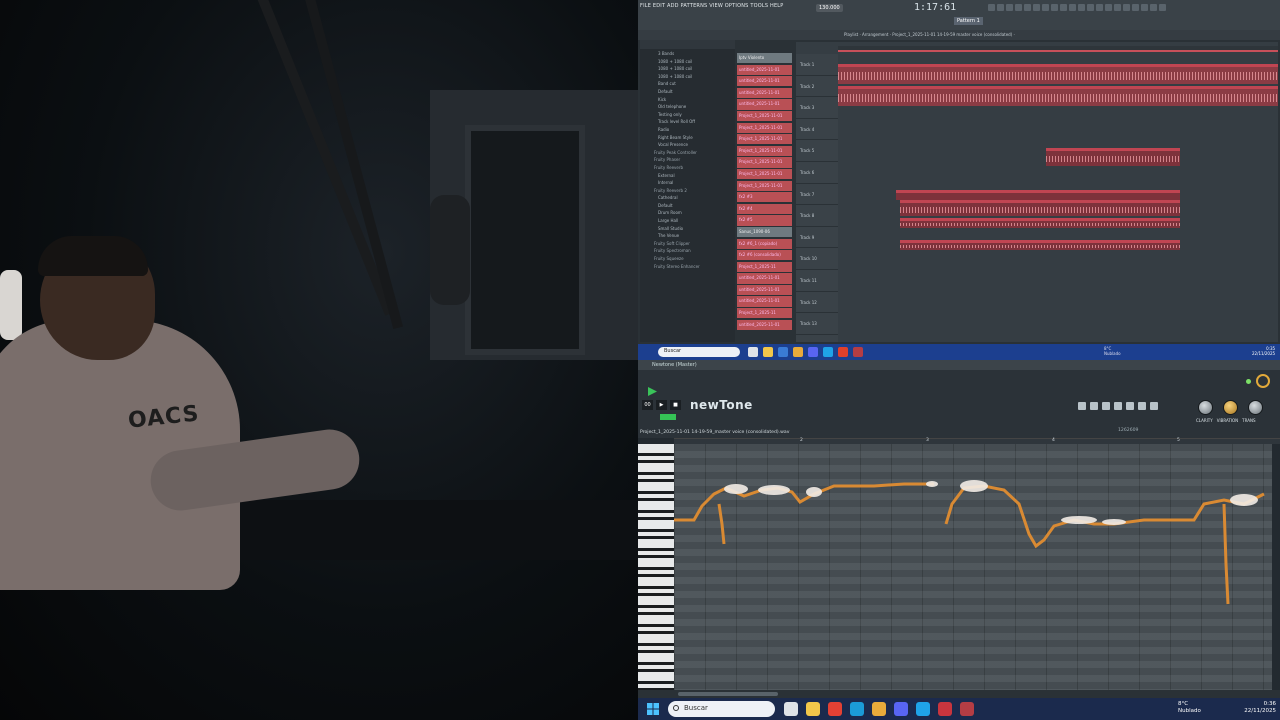  What do you see at coordinates (764, 255) in the screenshot?
I see `channel-button: fx2 #6 (consolidado)` at bounding box center [764, 255].